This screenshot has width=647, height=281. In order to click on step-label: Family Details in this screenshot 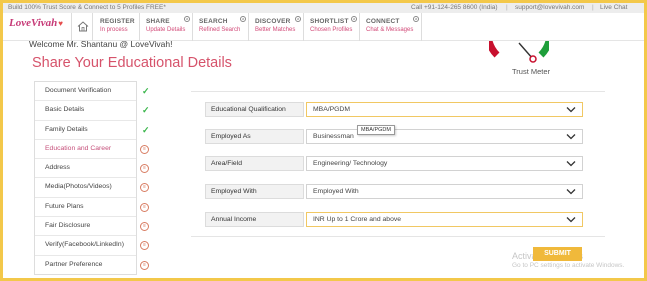, I will do `click(66, 129)`.